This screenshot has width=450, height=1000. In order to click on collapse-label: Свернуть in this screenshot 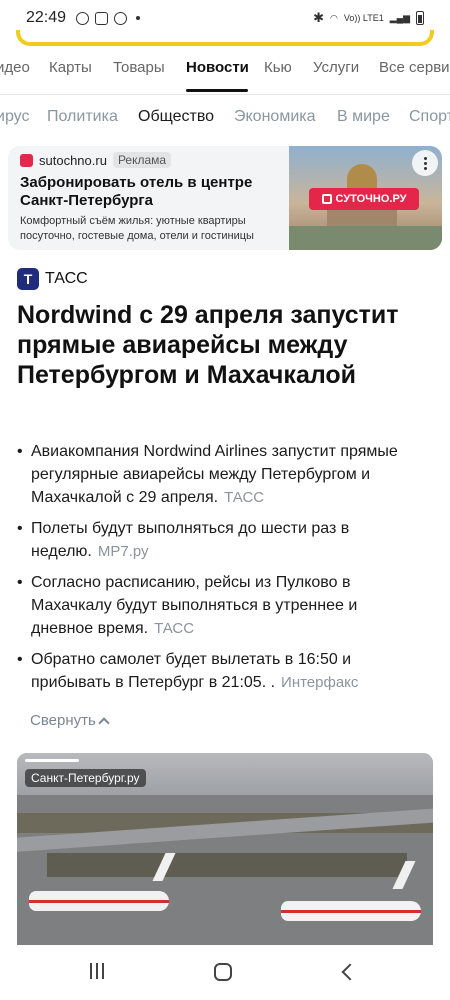, I will do `click(63, 720)`.